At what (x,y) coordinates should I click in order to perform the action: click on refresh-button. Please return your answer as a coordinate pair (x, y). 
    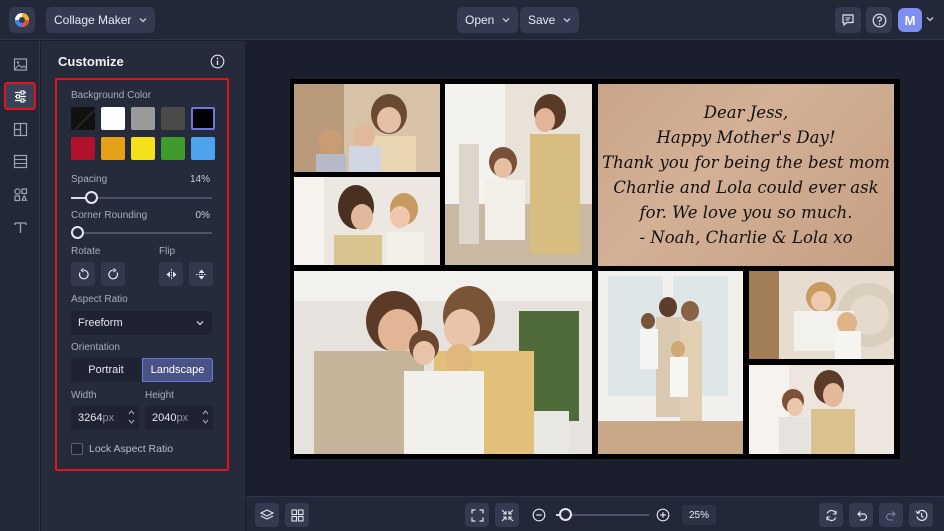
    Looking at the image, I should click on (831, 515).